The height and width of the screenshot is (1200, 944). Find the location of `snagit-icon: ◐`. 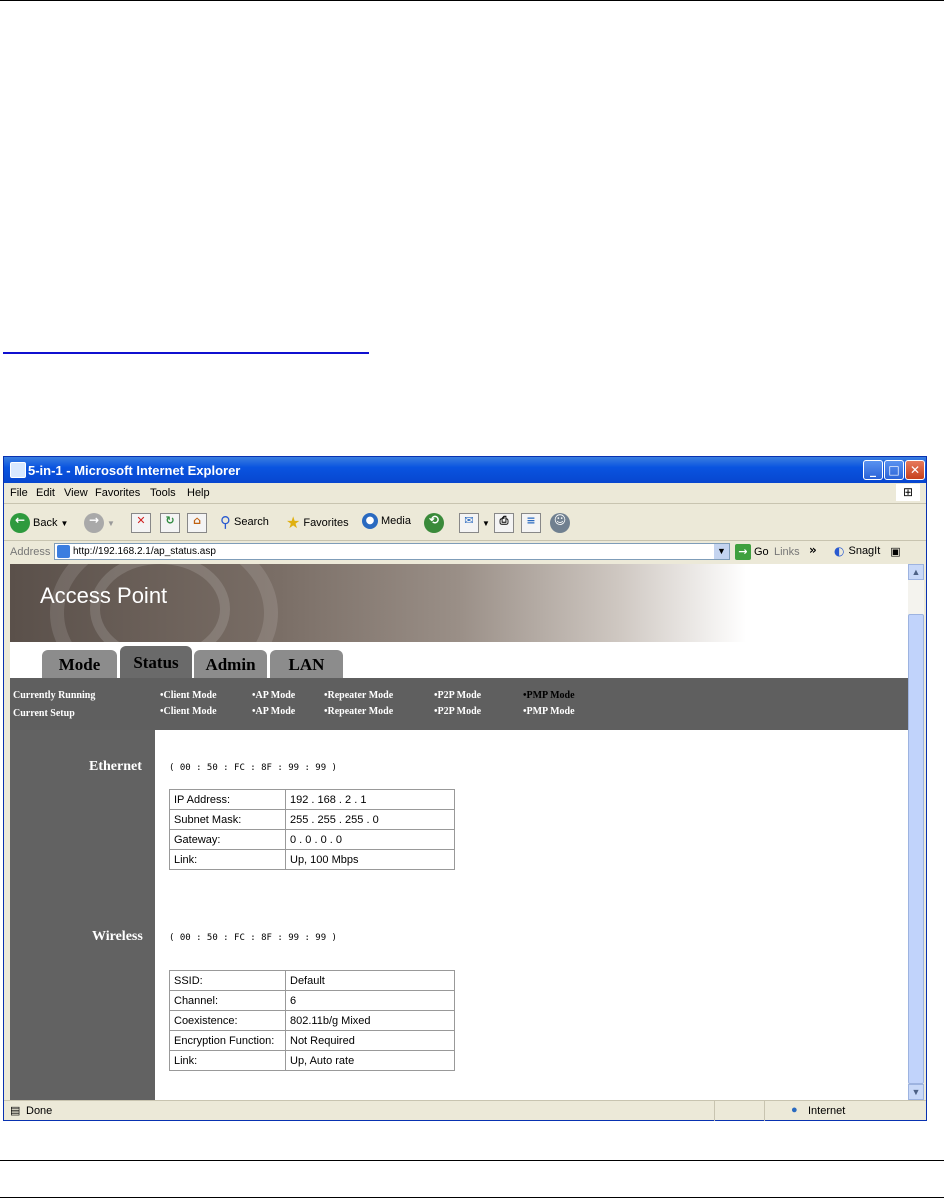

snagit-icon: ◐ is located at coordinates (839, 551).